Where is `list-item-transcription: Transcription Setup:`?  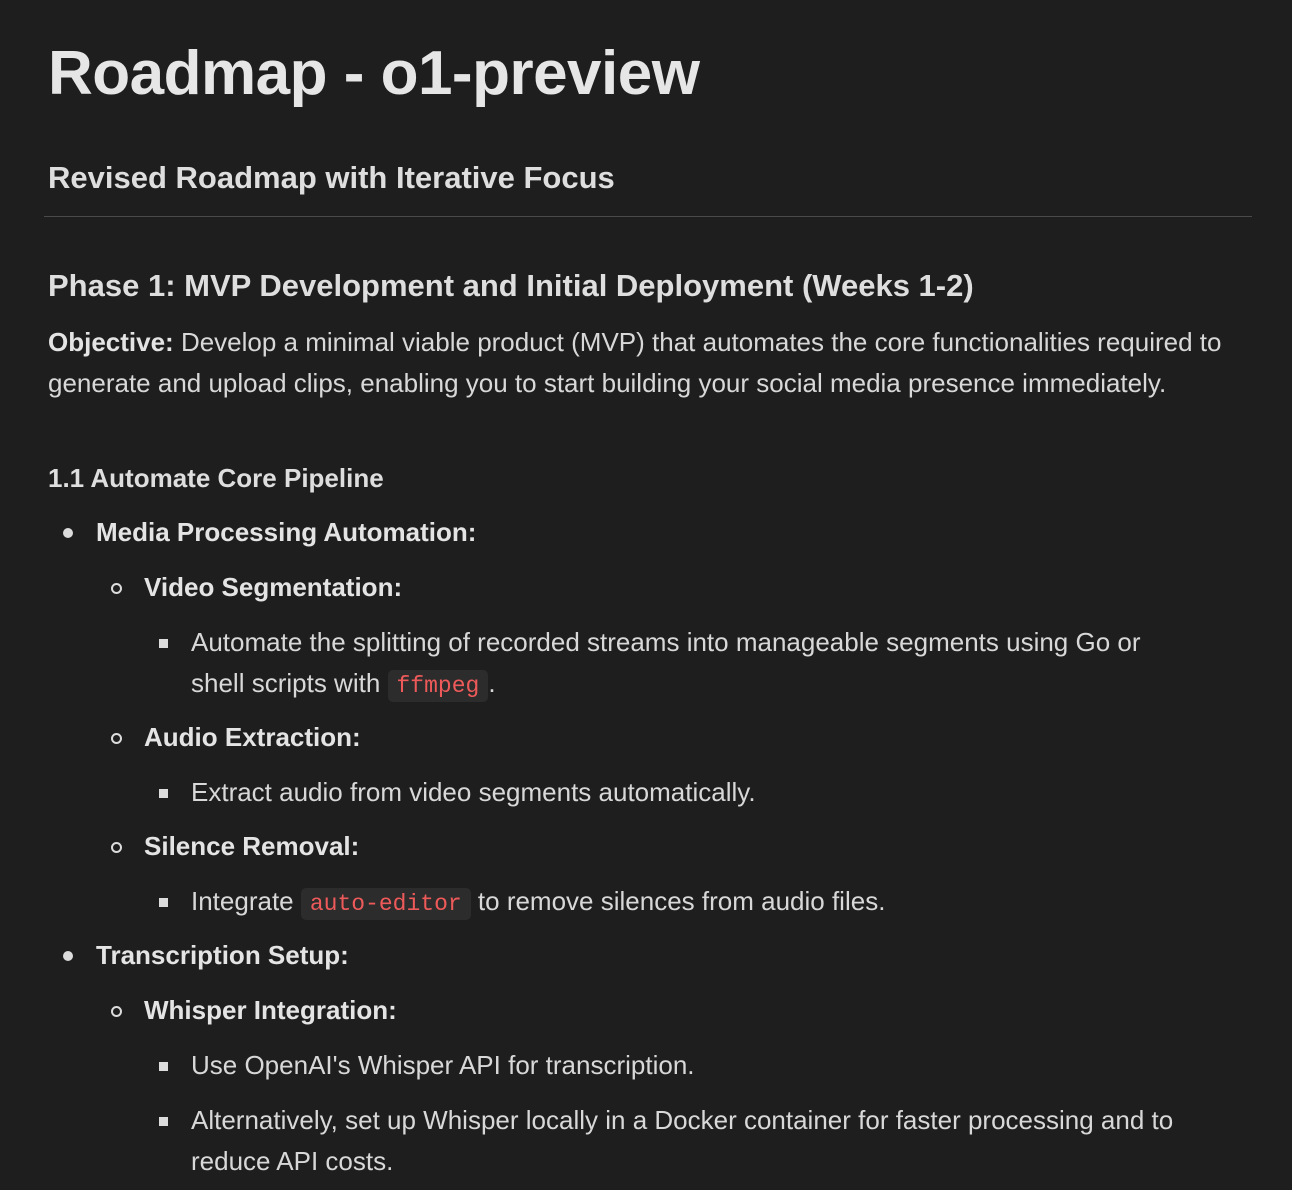
list-item-transcription: Transcription Setup: is located at coordinates (222, 955).